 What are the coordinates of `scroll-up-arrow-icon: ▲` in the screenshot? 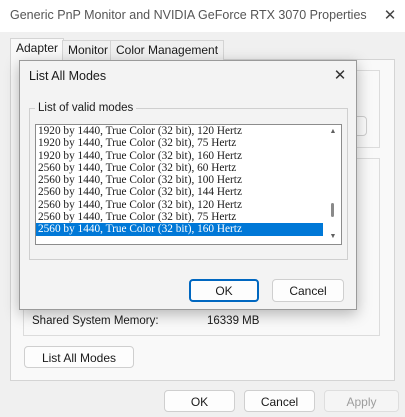 It's located at (333, 132).